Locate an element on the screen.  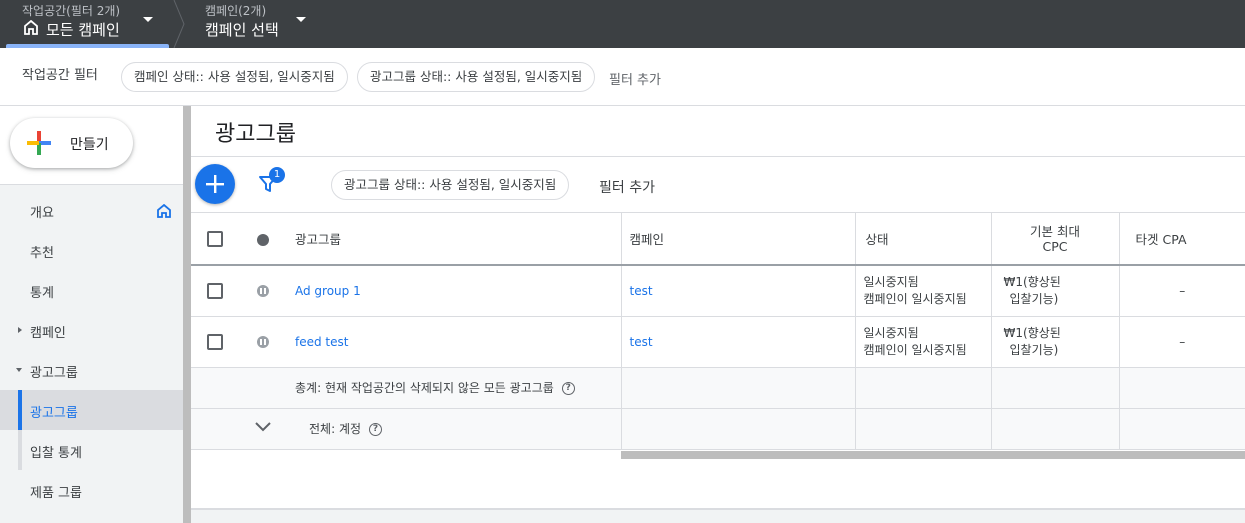
campaign-count: 캠페인(2개) is located at coordinates (236, 11).